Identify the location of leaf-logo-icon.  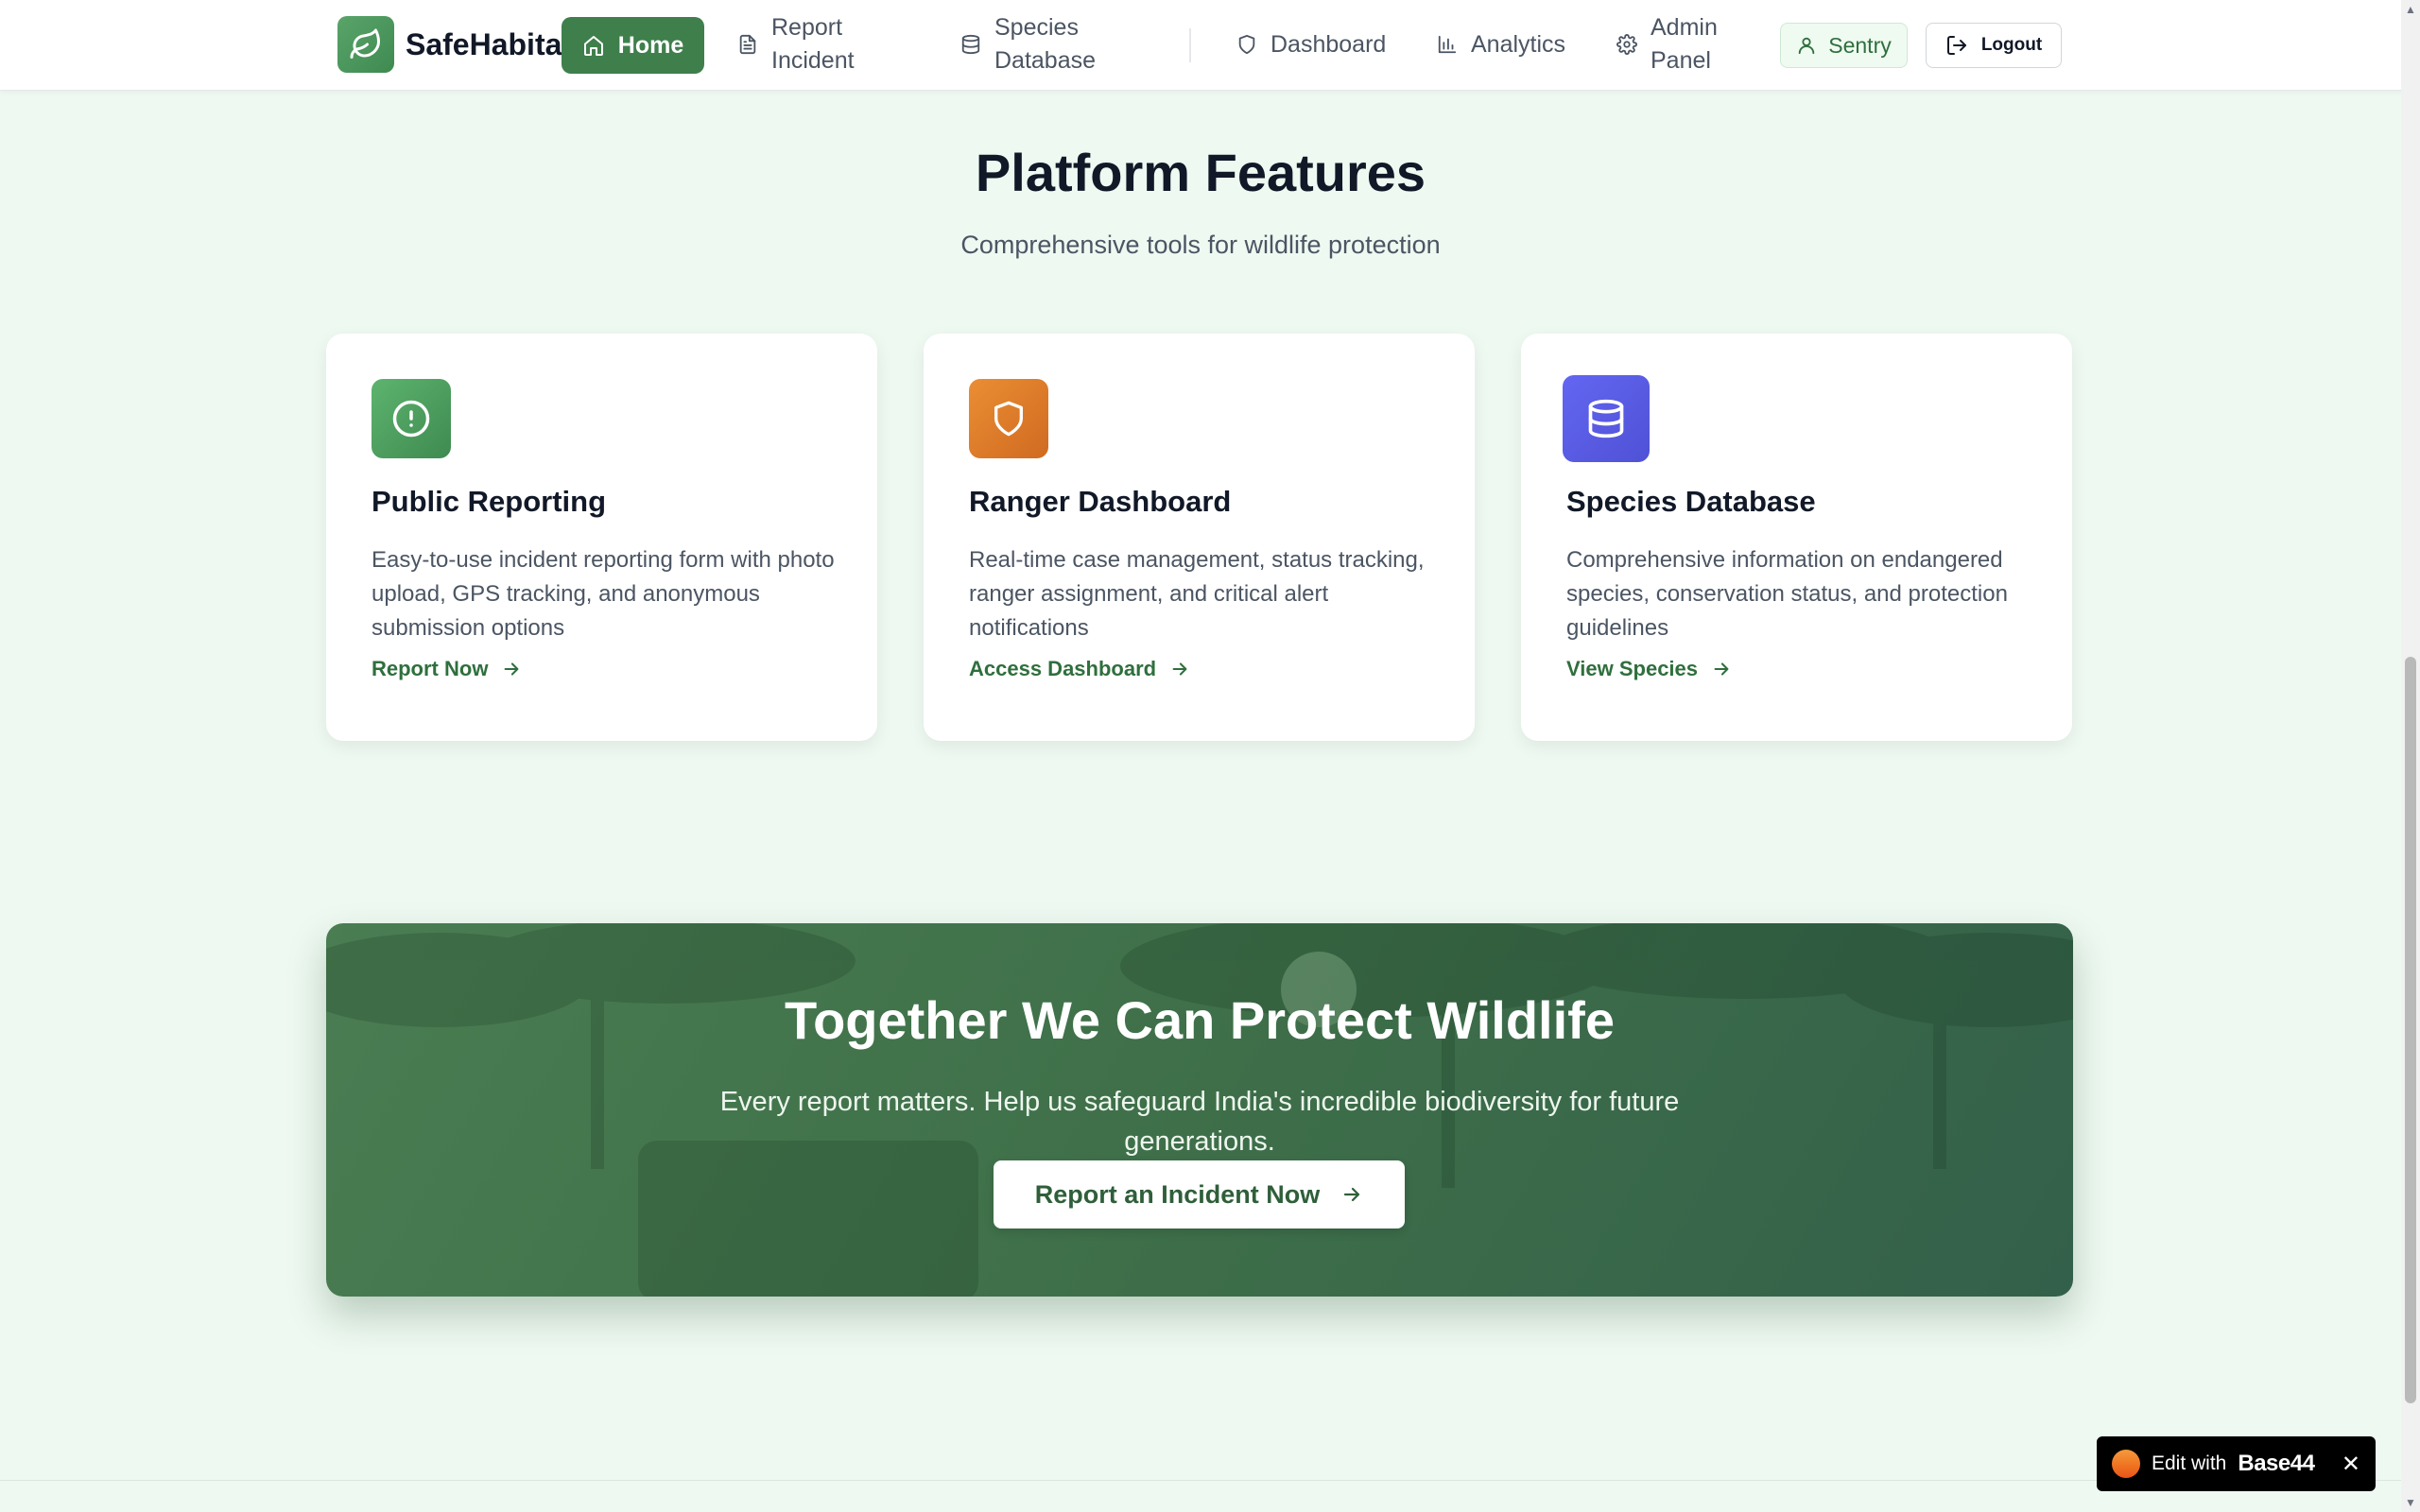
(366, 44).